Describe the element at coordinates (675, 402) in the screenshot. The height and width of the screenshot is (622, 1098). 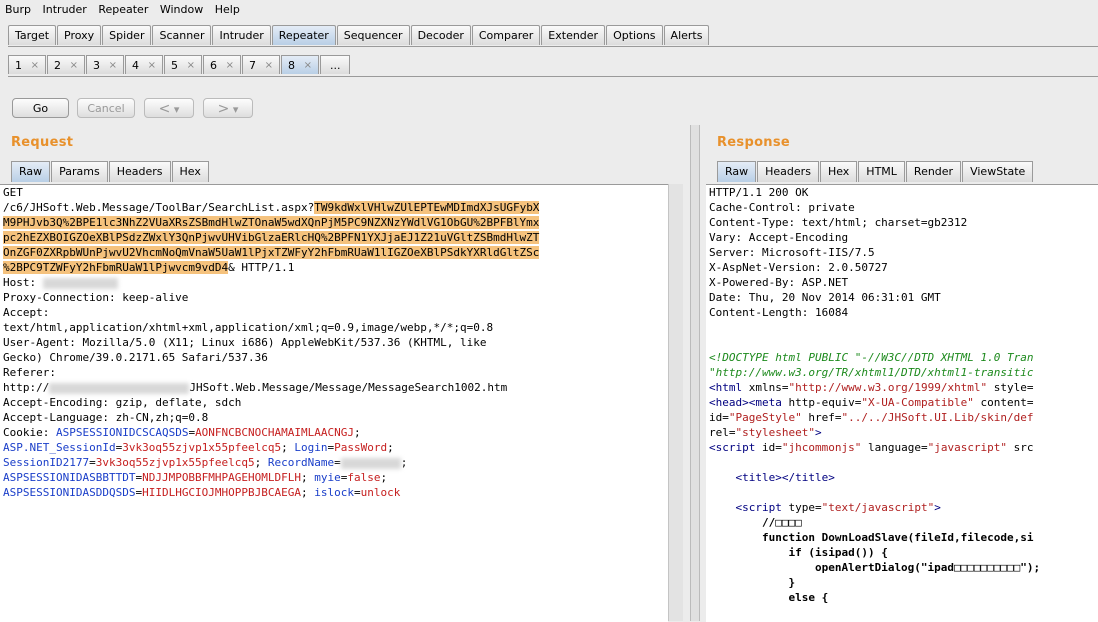
I see `request-scrollbar` at that location.